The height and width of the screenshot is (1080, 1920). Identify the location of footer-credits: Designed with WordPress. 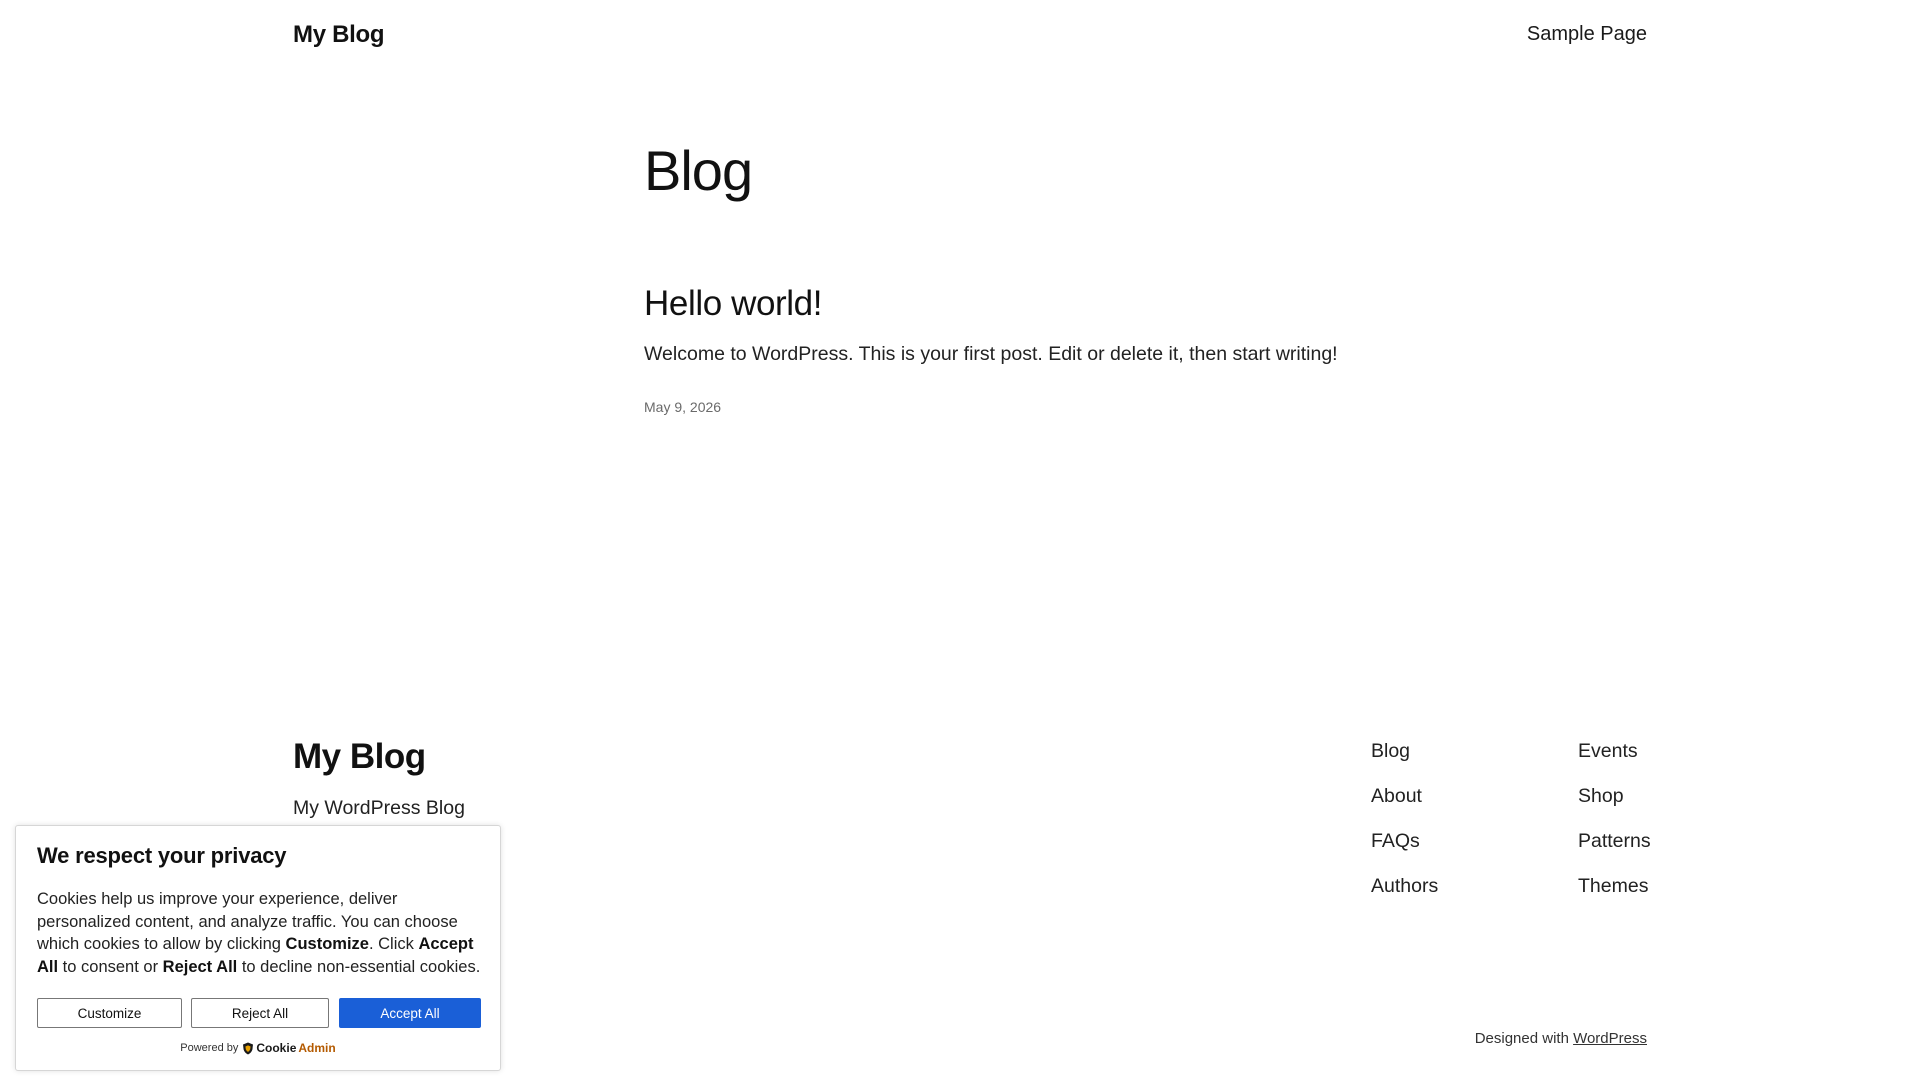
(1561, 1038).